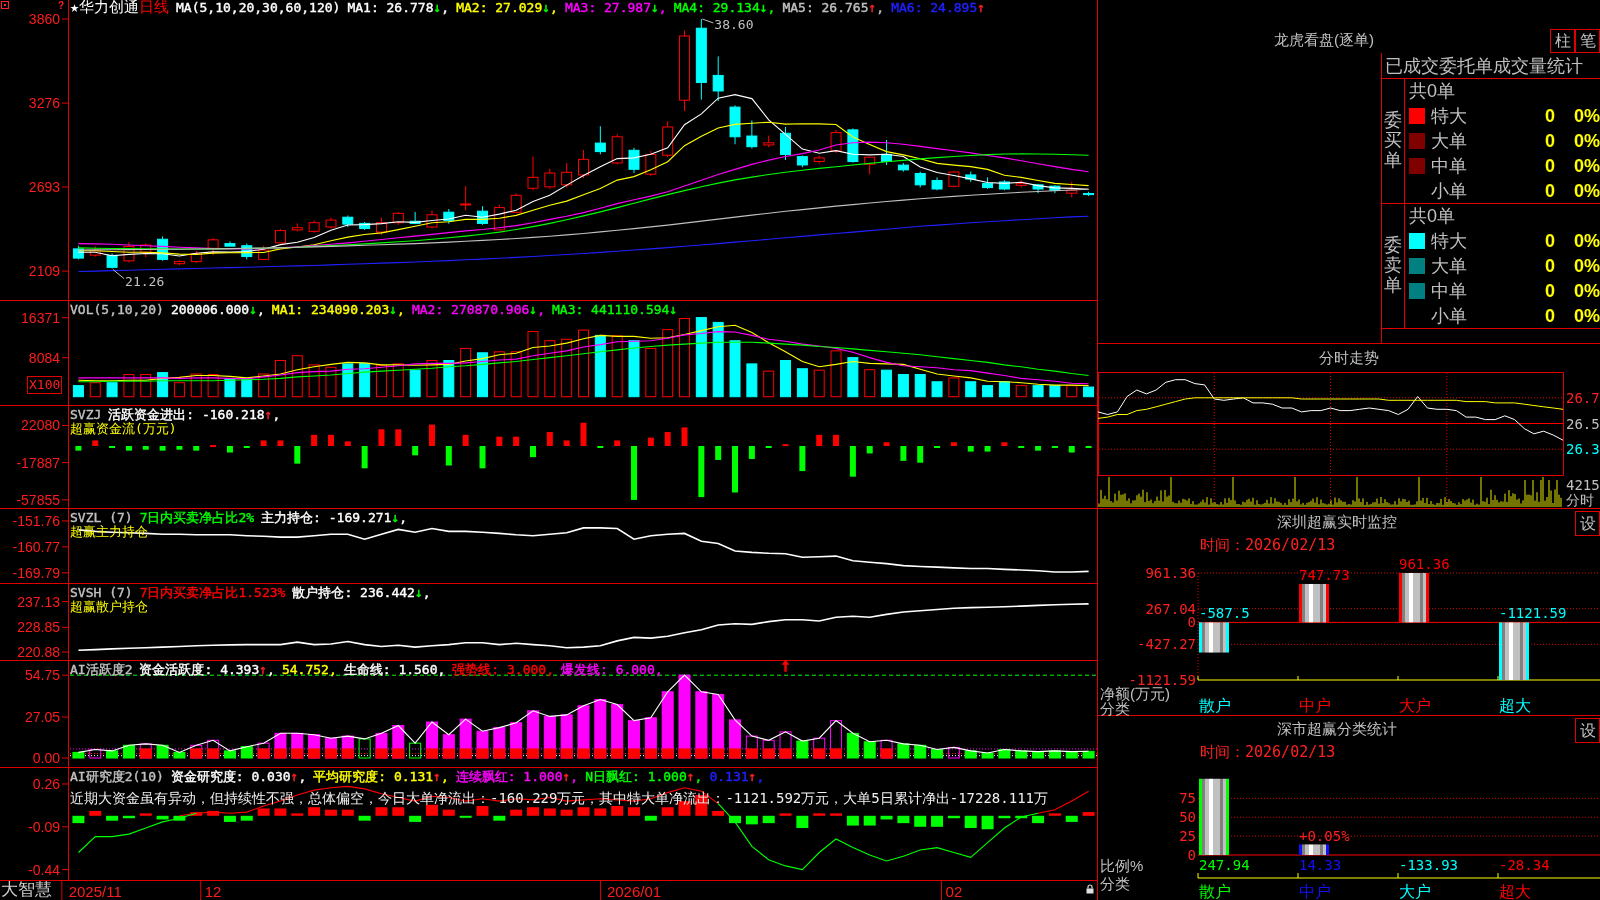 This screenshot has width=1600, height=900. Describe the element at coordinates (40, 317) in the screenshot. I see `axis-tick-label: 16371` at that location.